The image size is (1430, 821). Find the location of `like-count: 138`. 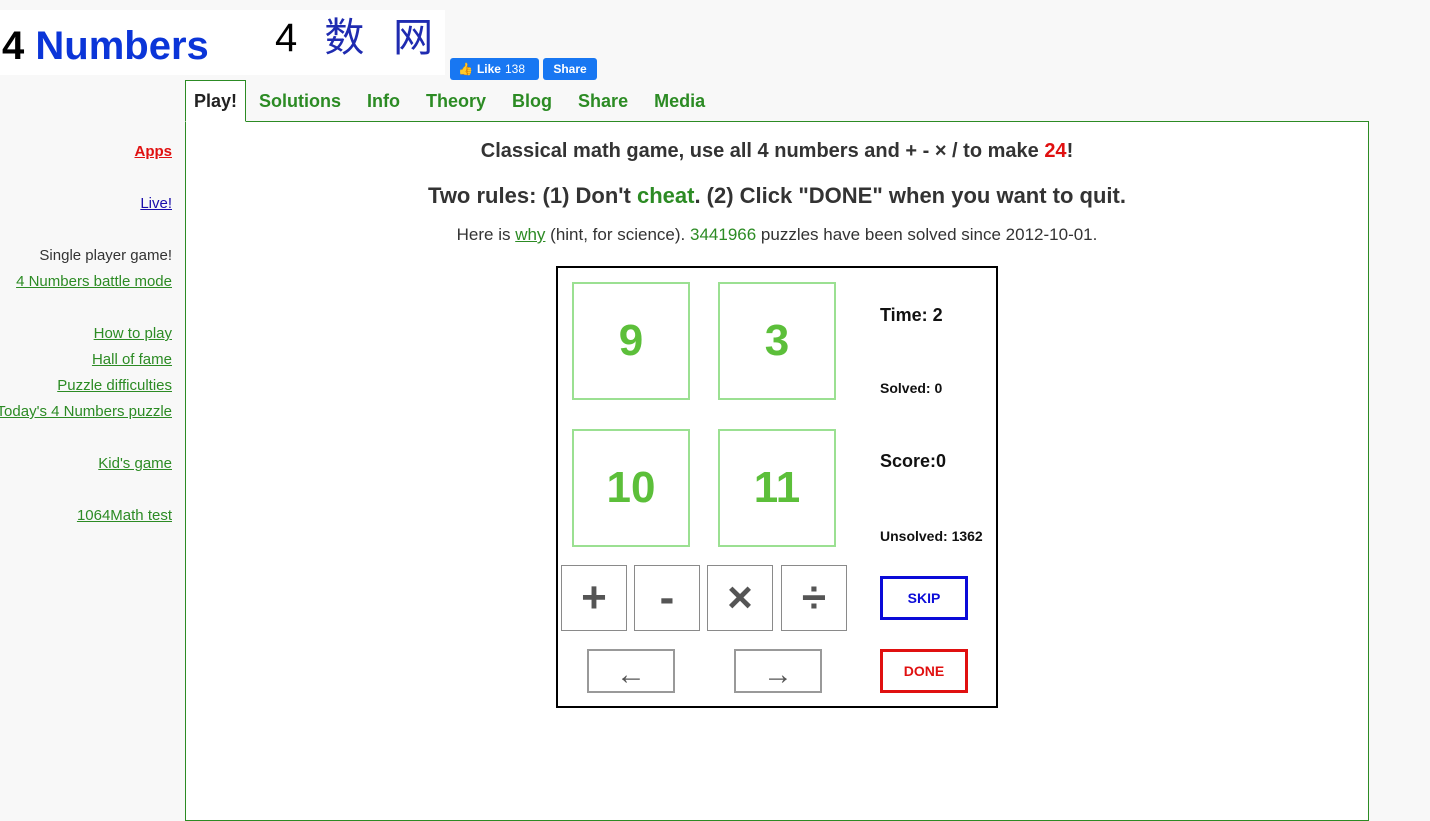

like-count: 138 is located at coordinates (514, 69).